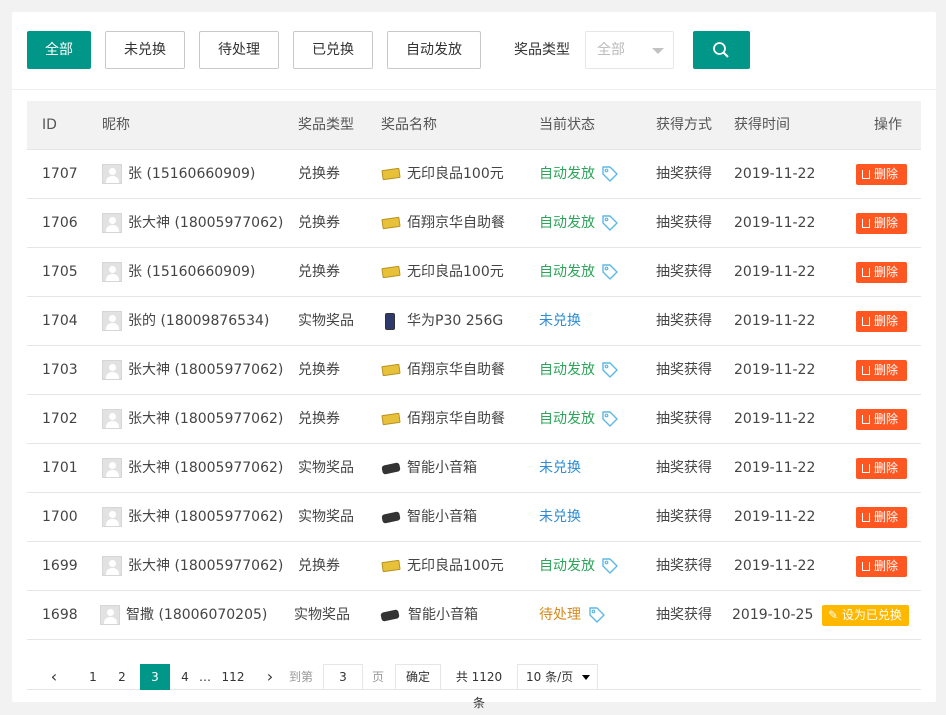 The height and width of the screenshot is (715, 946). What do you see at coordinates (479, 690) in the screenshot?
I see `total-count: 共 1120 条` at bounding box center [479, 690].